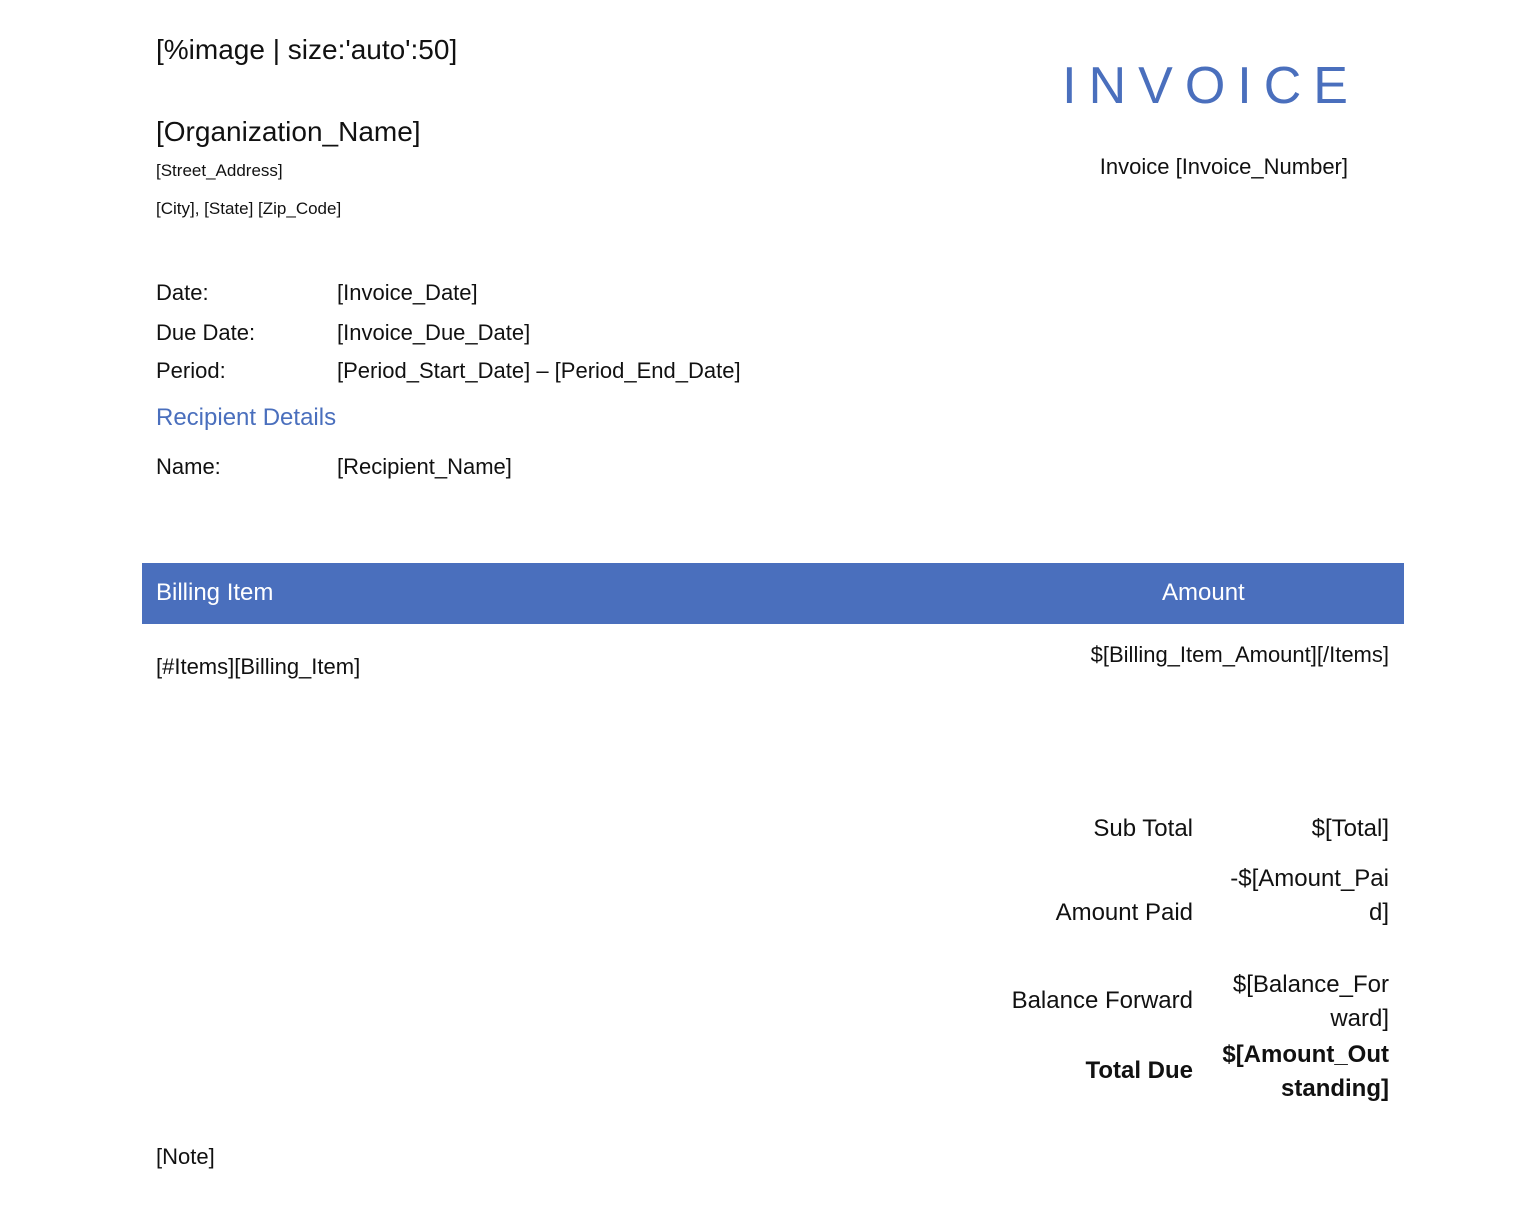 Image resolution: width=1532 pixels, height=1220 pixels. Describe the element at coordinates (1124, 912) in the screenshot. I see `amount-paid-label: Amount Paid` at that location.